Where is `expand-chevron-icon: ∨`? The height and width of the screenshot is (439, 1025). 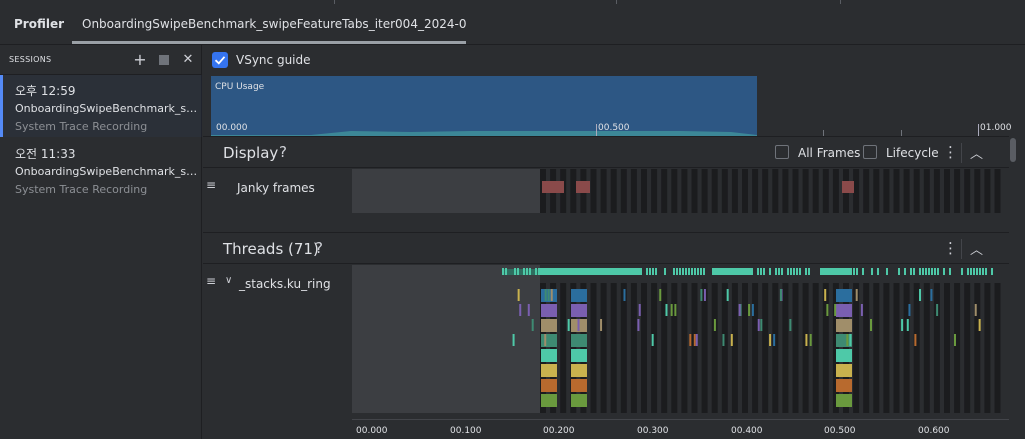 expand-chevron-icon: ∨ is located at coordinates (228, 280).